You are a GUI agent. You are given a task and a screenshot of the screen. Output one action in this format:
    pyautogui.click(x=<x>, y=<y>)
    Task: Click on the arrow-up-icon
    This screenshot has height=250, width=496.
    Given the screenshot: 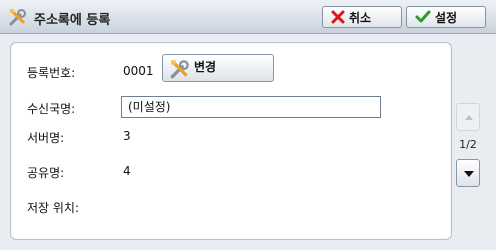 What is the action you would take?
    pyautogui.click(x=469, y=117)
    